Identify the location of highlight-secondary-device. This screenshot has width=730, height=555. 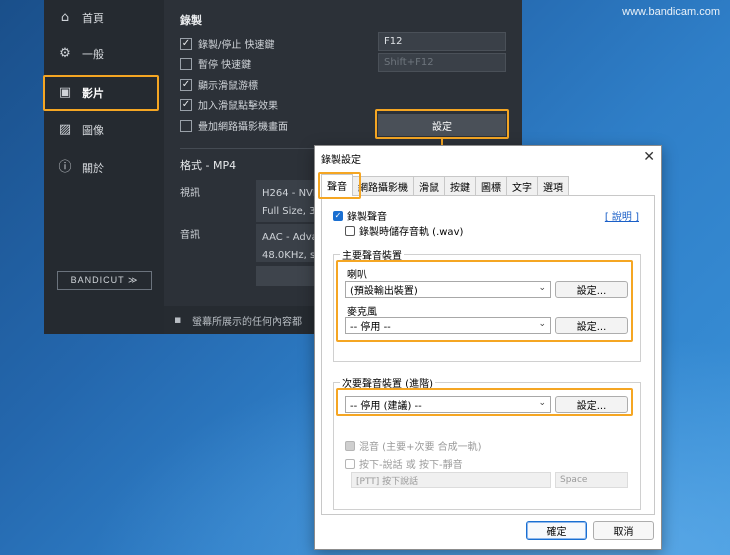
(484, 402).